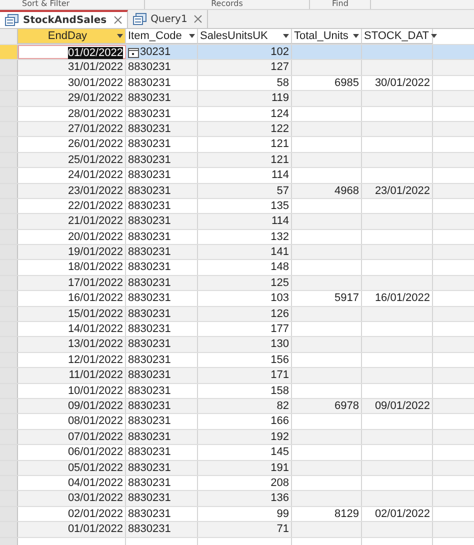 Image resolution: width=474 pixels, height=545 pixels. Describe the element at coordinates (397, 298) in the screenshot. I see `table-cell: 16/01/2022` at that location.